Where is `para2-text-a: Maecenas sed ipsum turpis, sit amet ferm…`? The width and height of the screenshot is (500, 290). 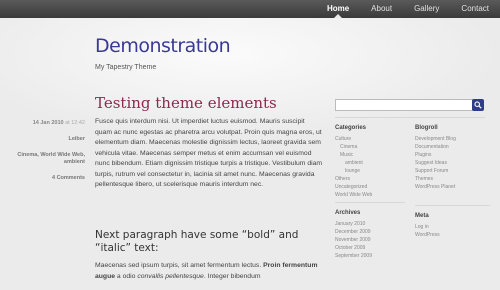 para2-text-a: Maecenas sed ipsum turpis, sit amet ferm… is located at coordinates (179, 265).